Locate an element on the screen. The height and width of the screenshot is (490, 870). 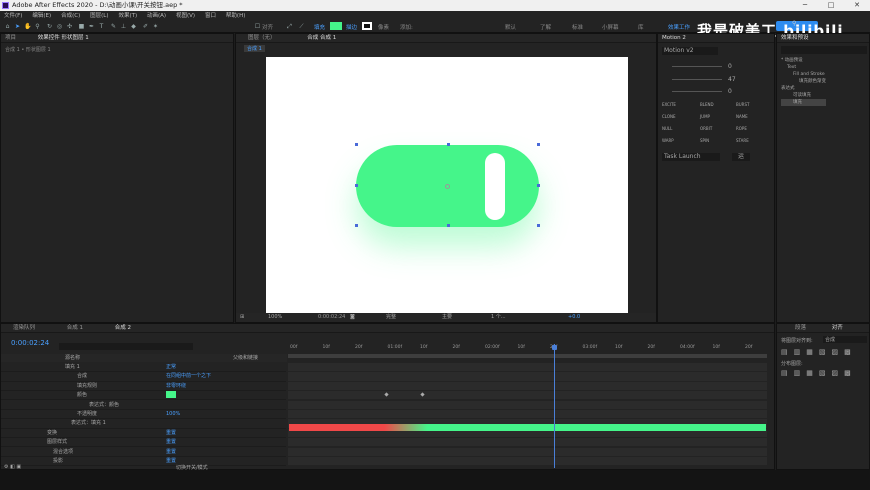
work-area-bar is located at coordinates (527, 356).